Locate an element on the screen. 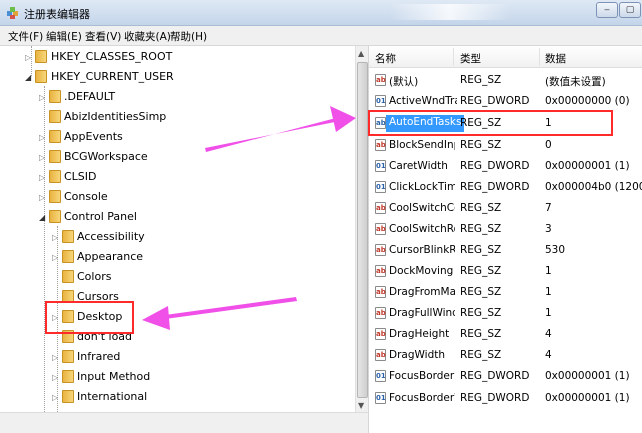 The image size is (642, 433). tree-item-accessibility: ▷ Accessibility is located at coordinates (150, 237).